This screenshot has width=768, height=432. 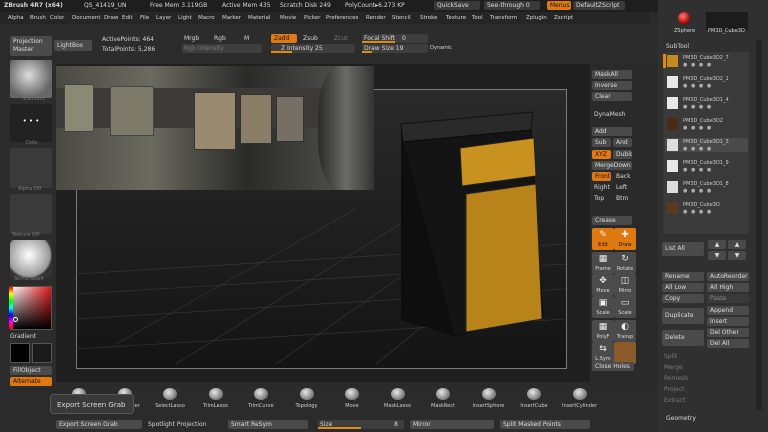 I want to click on top-view-button: Top, so click(x=599, y=198).